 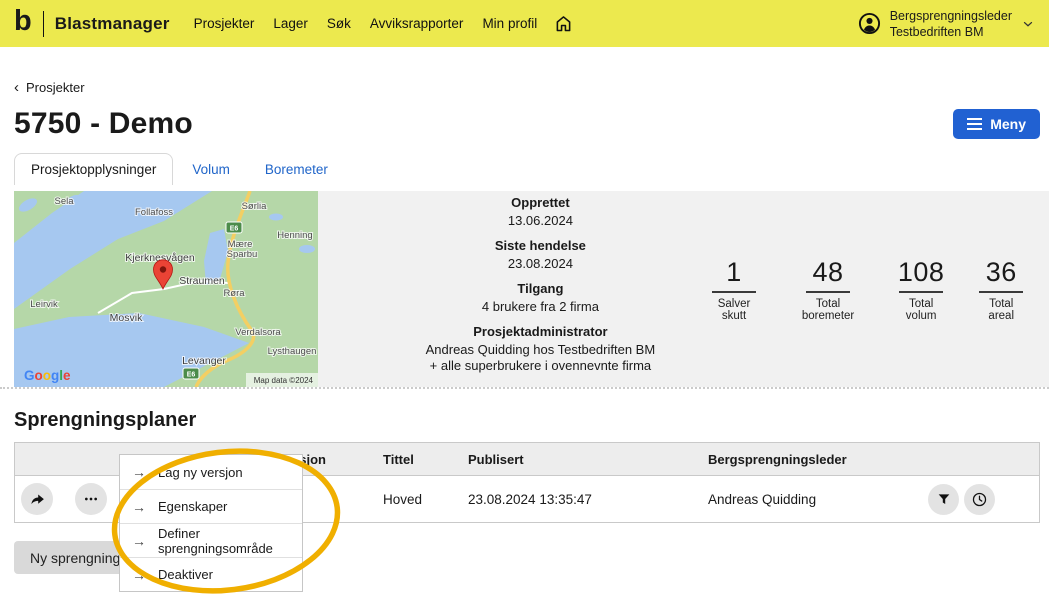 I want to click on history-button, so click(x=979, y=499).